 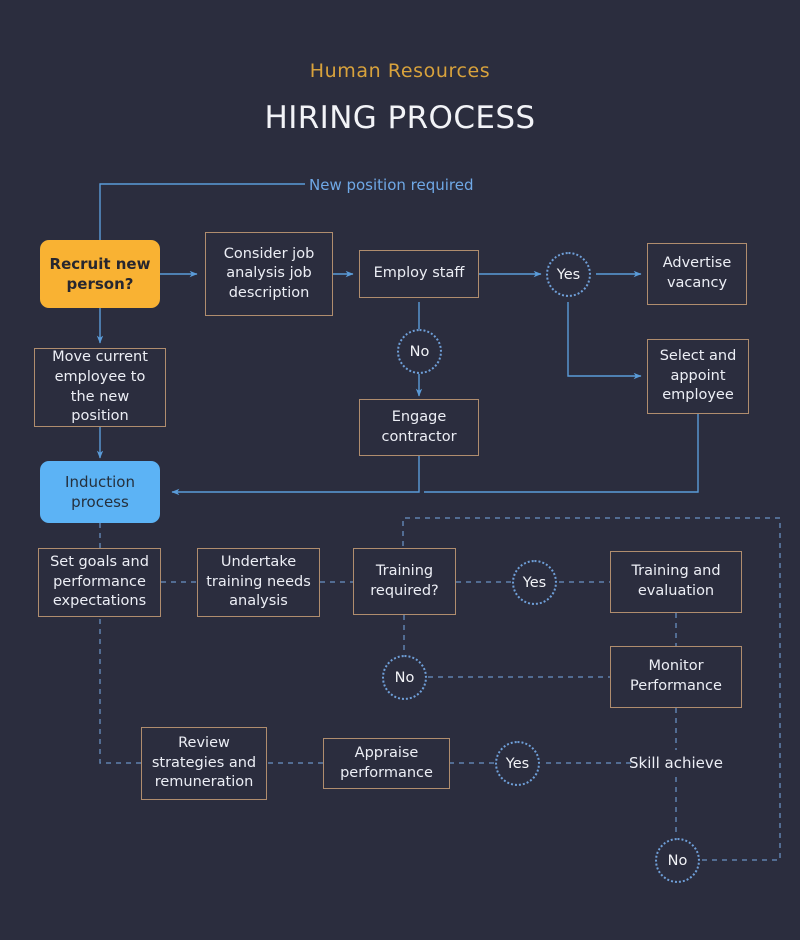 What do you see at coordinates (419, 274) in the screenshot?
I see `node-employ-staff: Employ staff` at bounding box center [419, 274].